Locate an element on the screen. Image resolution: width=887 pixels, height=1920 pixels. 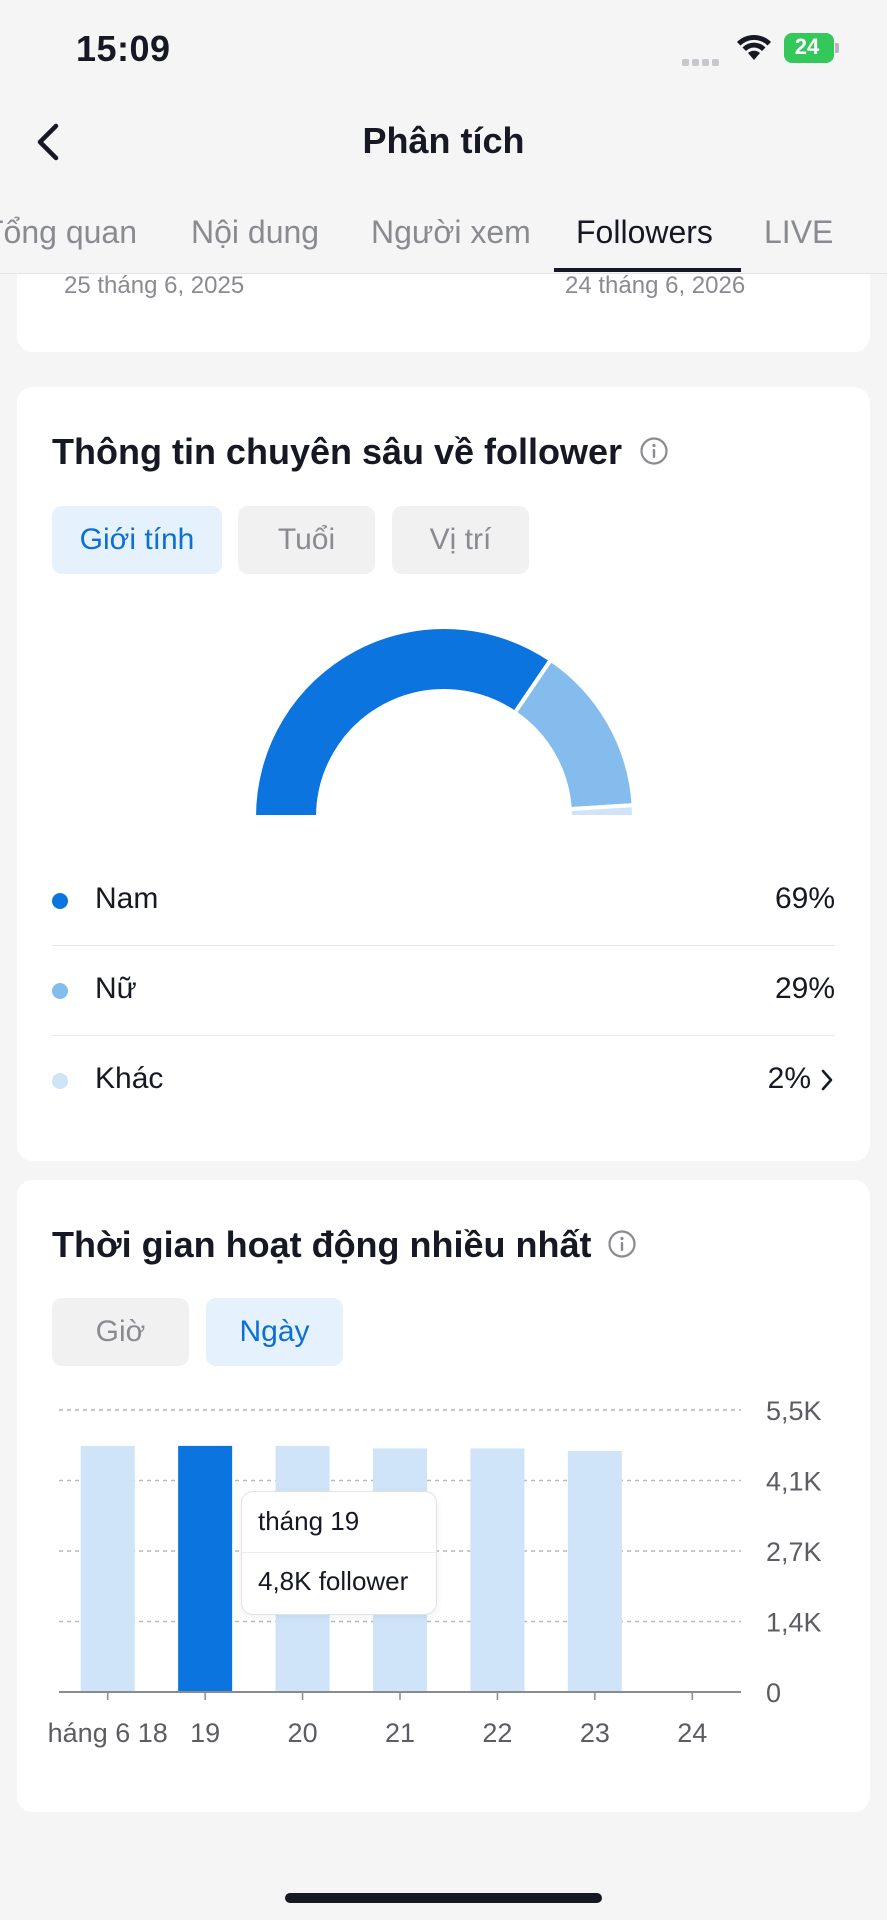
legend-value-male: 69% is located at coordinates (804, 898).